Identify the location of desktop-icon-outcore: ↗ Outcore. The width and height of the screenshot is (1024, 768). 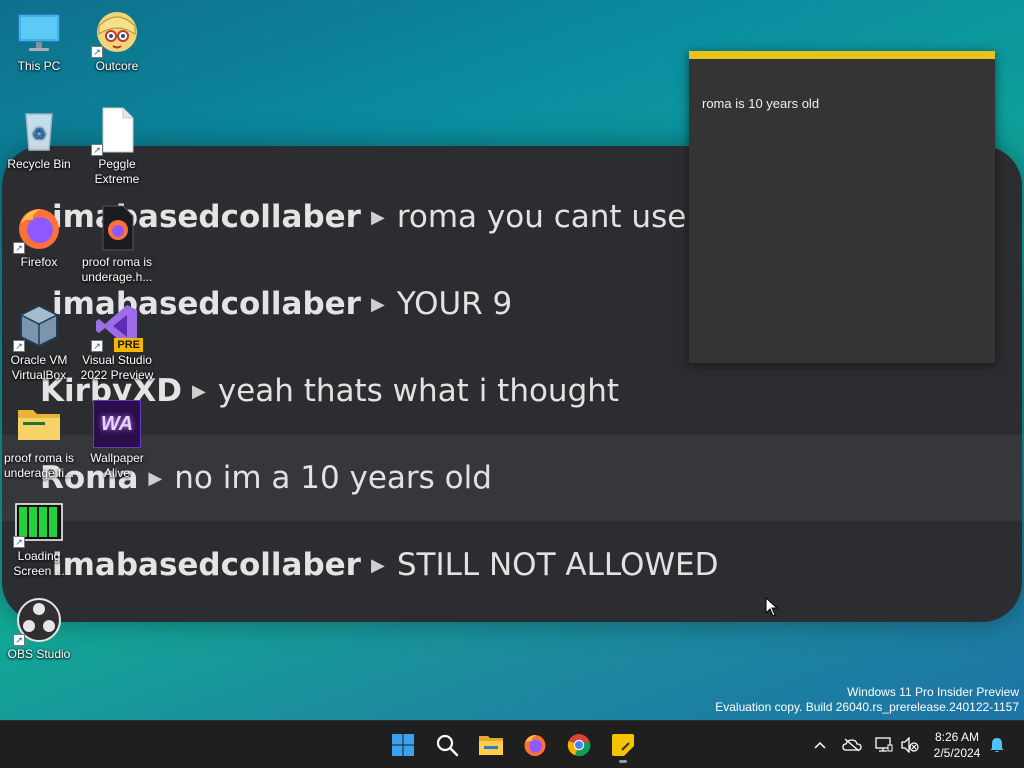
(117, 41).